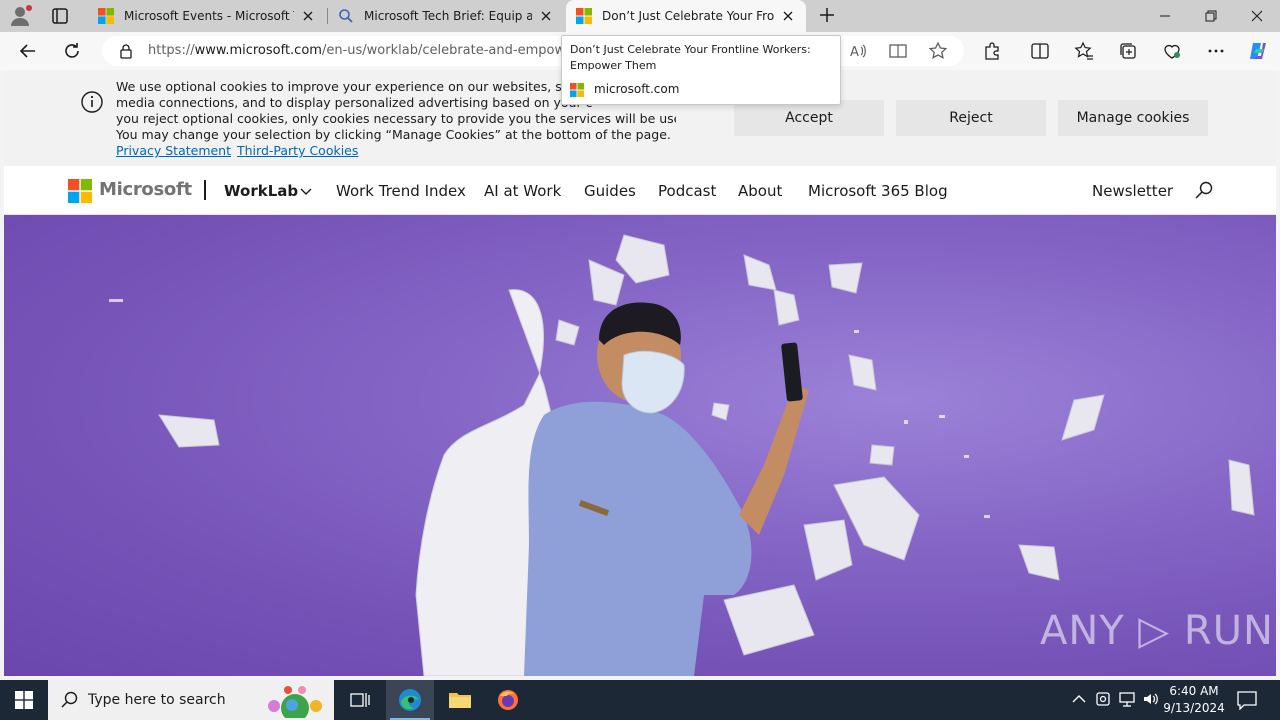  Describe the element at coordinates (1194, 708) in the screenshot. I see `clock-date: 9/13/2024` at that location.